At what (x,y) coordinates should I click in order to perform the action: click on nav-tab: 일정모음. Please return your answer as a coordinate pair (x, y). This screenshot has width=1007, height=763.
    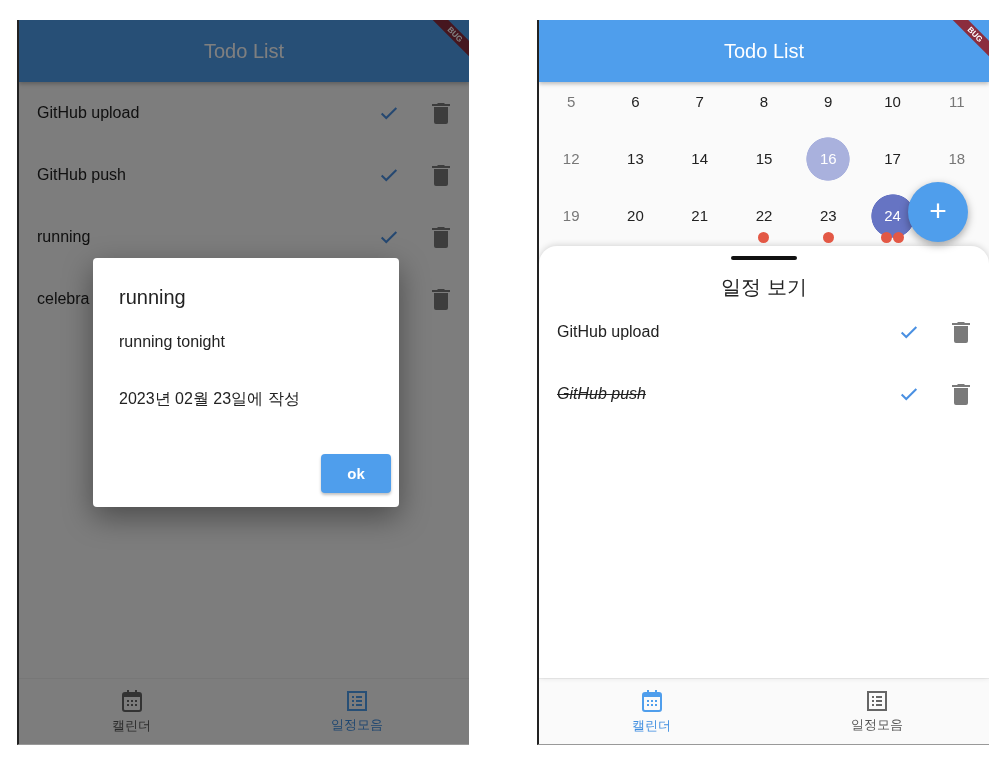
    Looking at the image, I should click on (876, 711).